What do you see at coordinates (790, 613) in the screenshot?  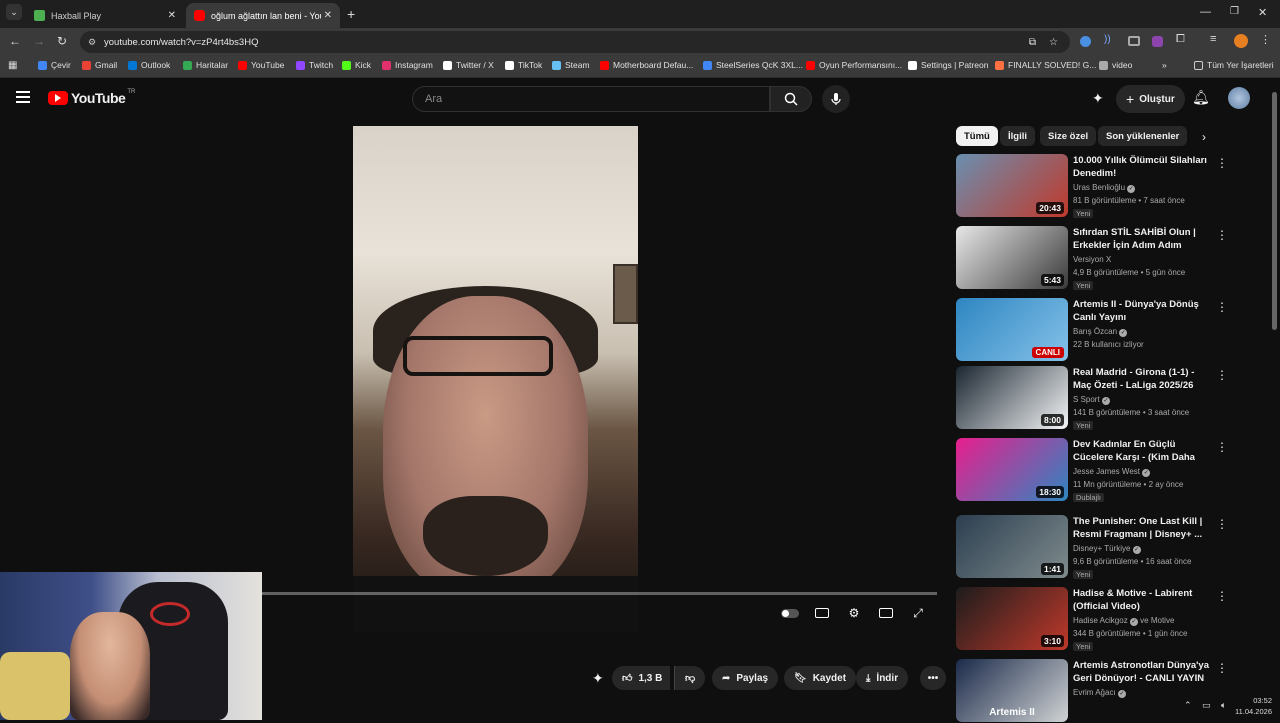 I see `autoplay-toggle` at bounding box center [790, 613].